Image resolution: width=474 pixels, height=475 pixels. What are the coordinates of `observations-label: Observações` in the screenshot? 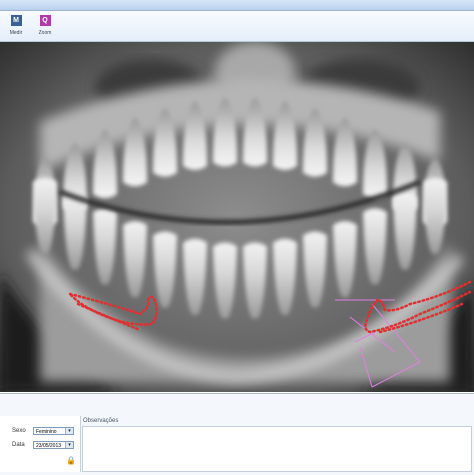 It's located at (101, 421).